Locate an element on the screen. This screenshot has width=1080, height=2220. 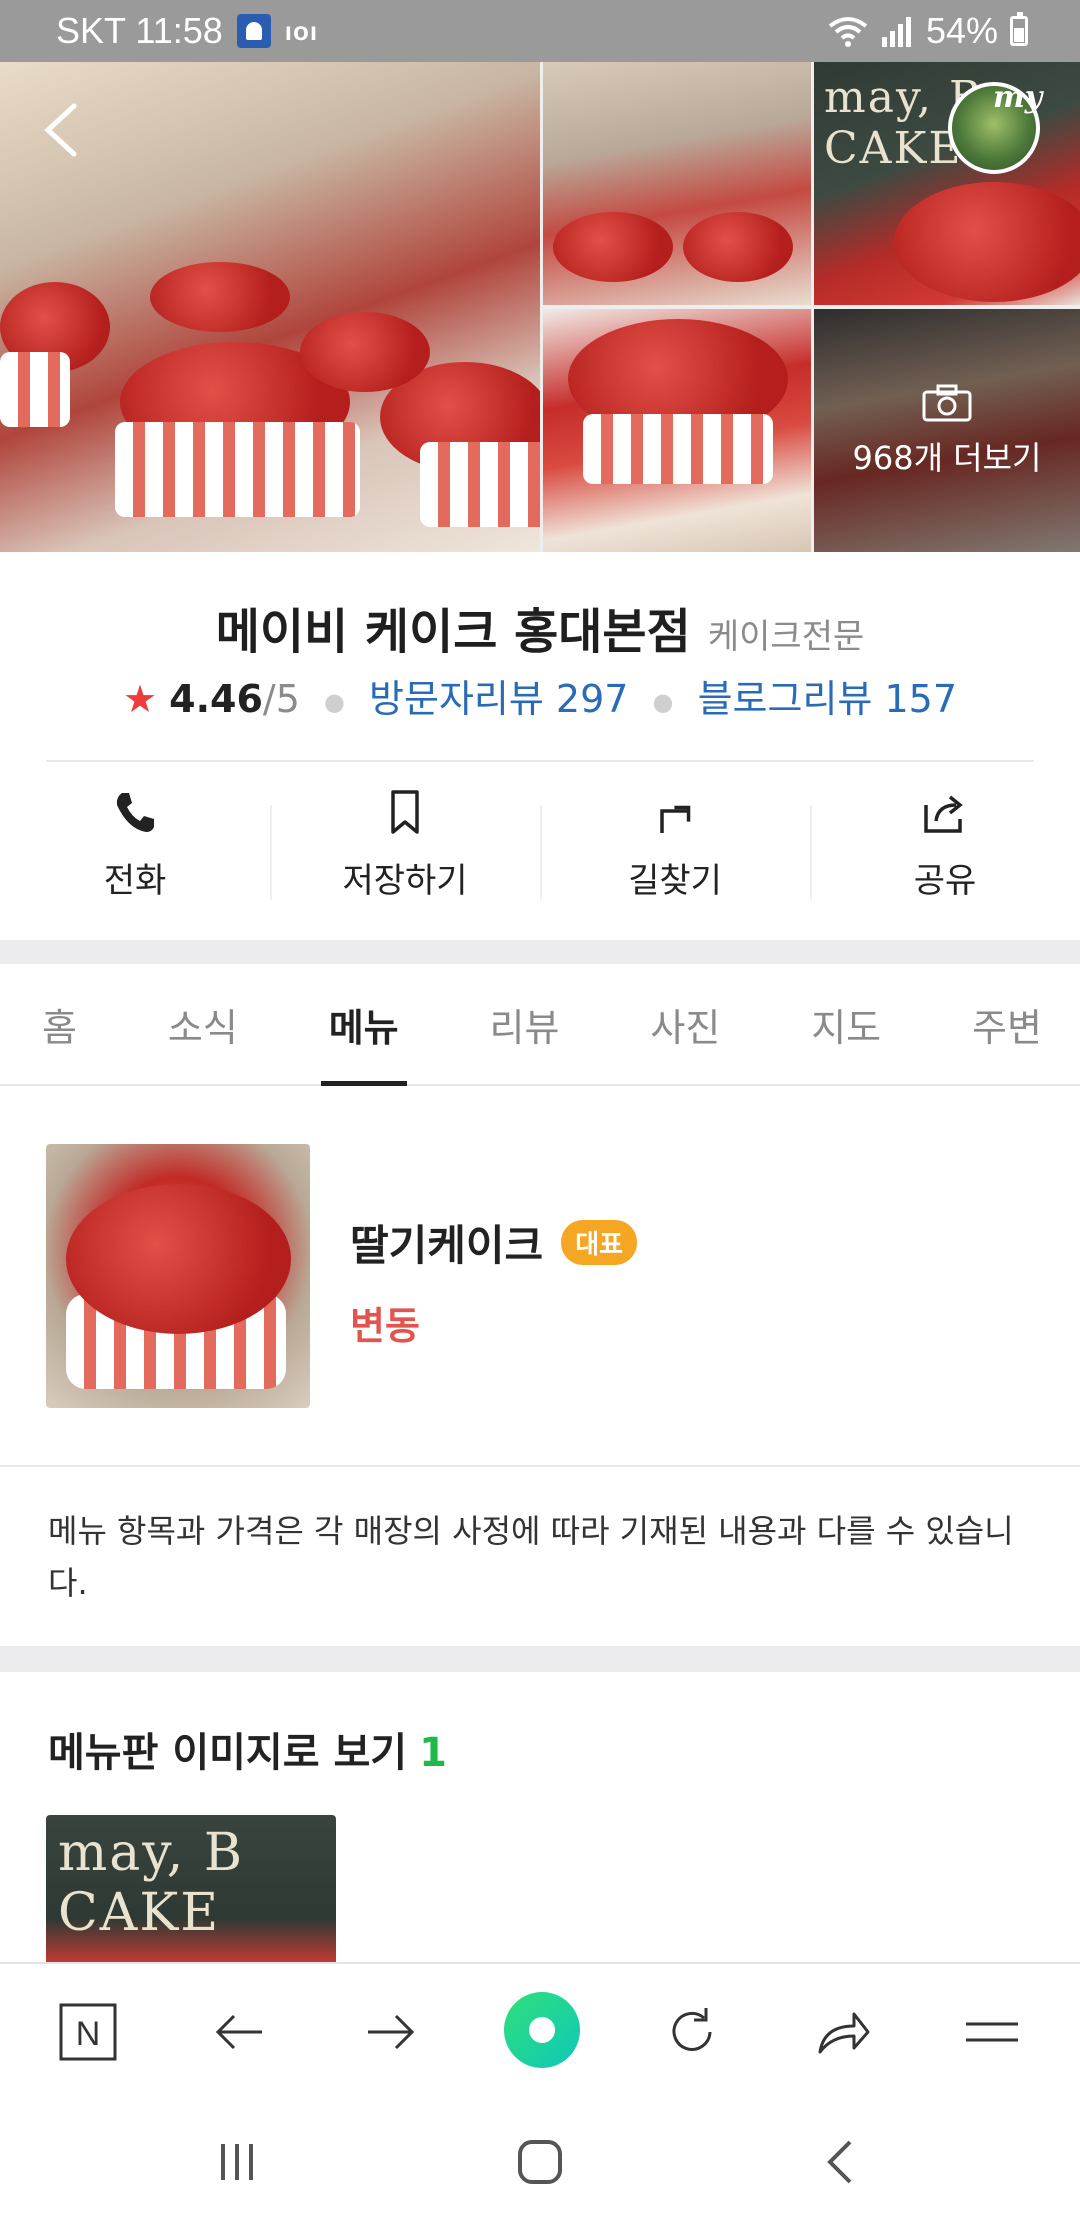
recent-apps-button is located at coordinates (237, 2162).